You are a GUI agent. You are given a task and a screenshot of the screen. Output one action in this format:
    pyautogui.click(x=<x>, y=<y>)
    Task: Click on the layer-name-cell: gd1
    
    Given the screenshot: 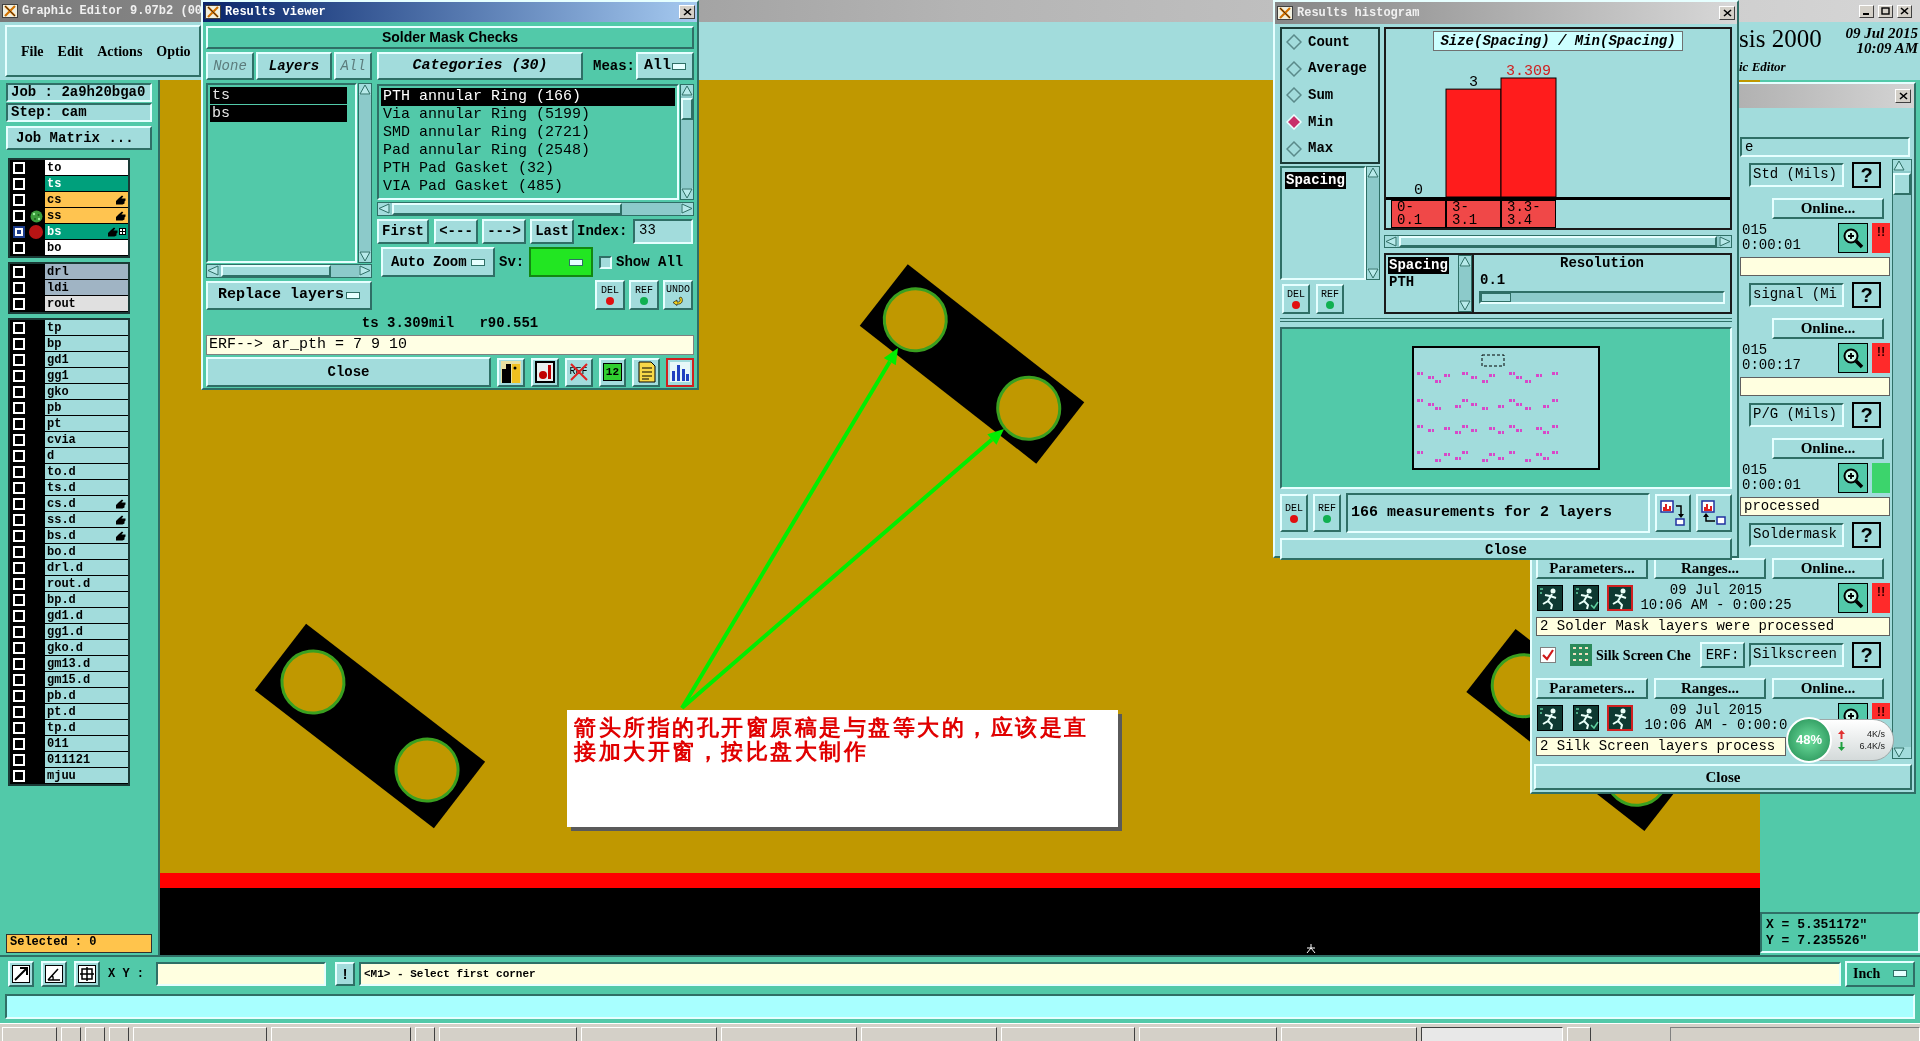 What is the action you would take?
    pyautogui.click(x=86, y=360)
    